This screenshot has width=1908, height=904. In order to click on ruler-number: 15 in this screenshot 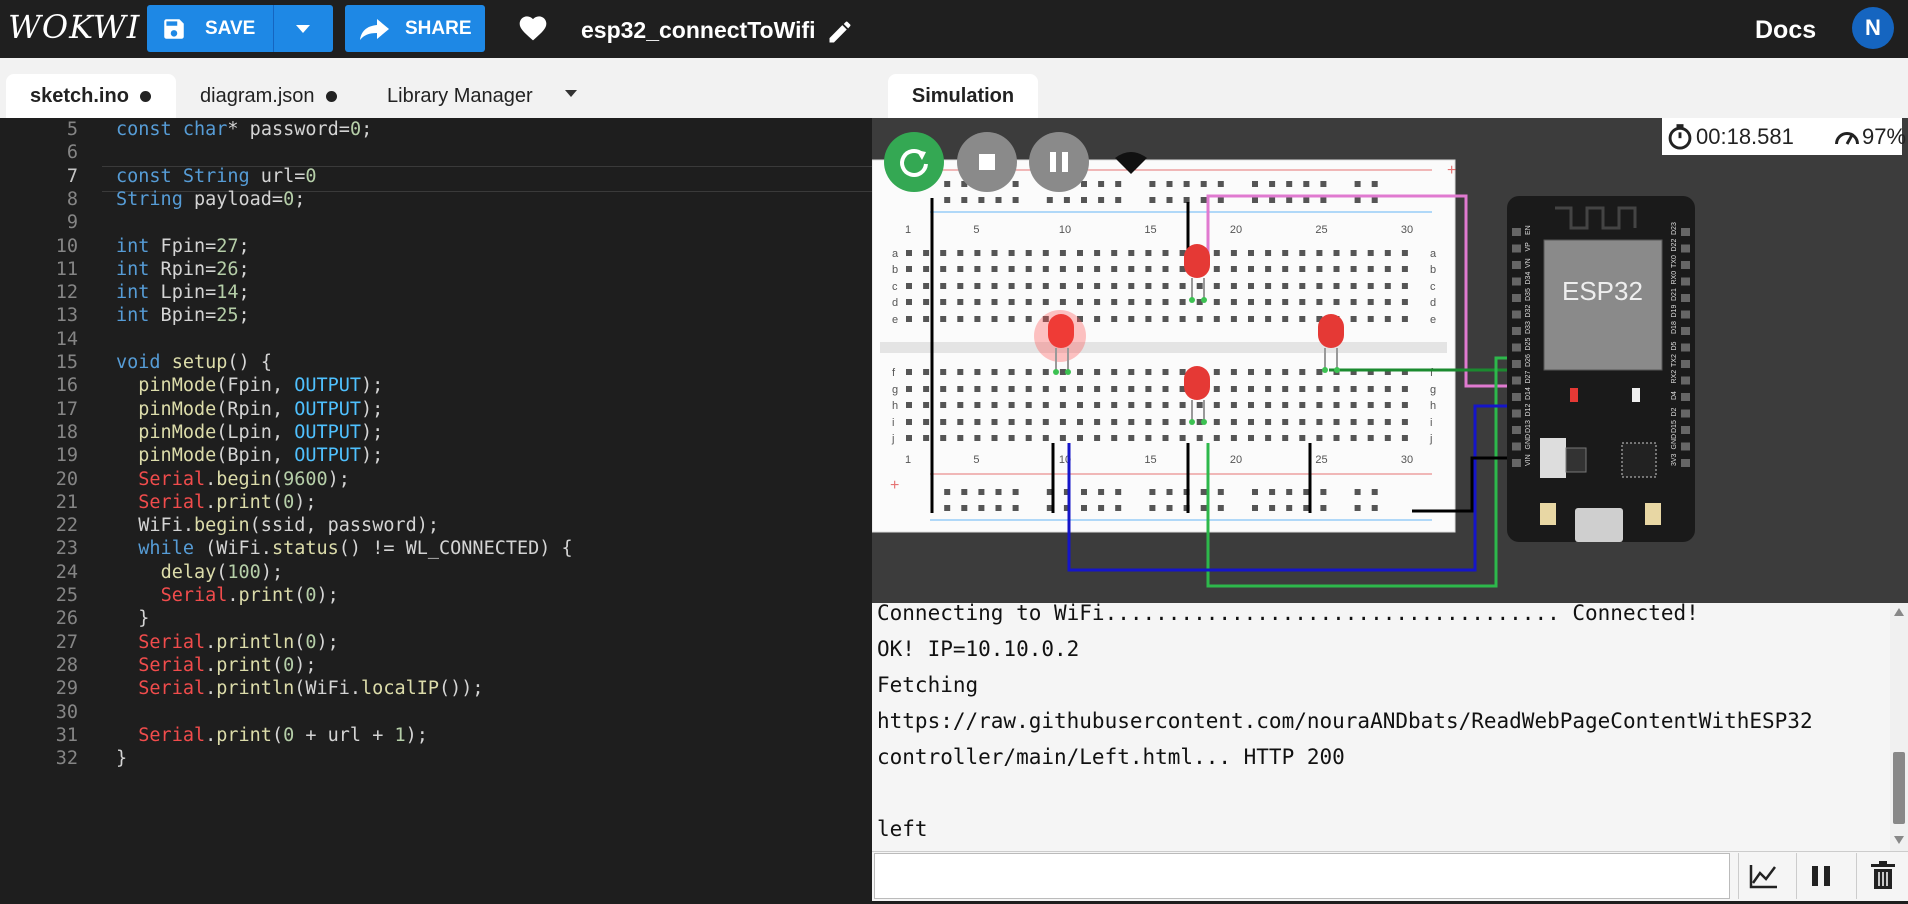, I will do `click(1150, 460)`.